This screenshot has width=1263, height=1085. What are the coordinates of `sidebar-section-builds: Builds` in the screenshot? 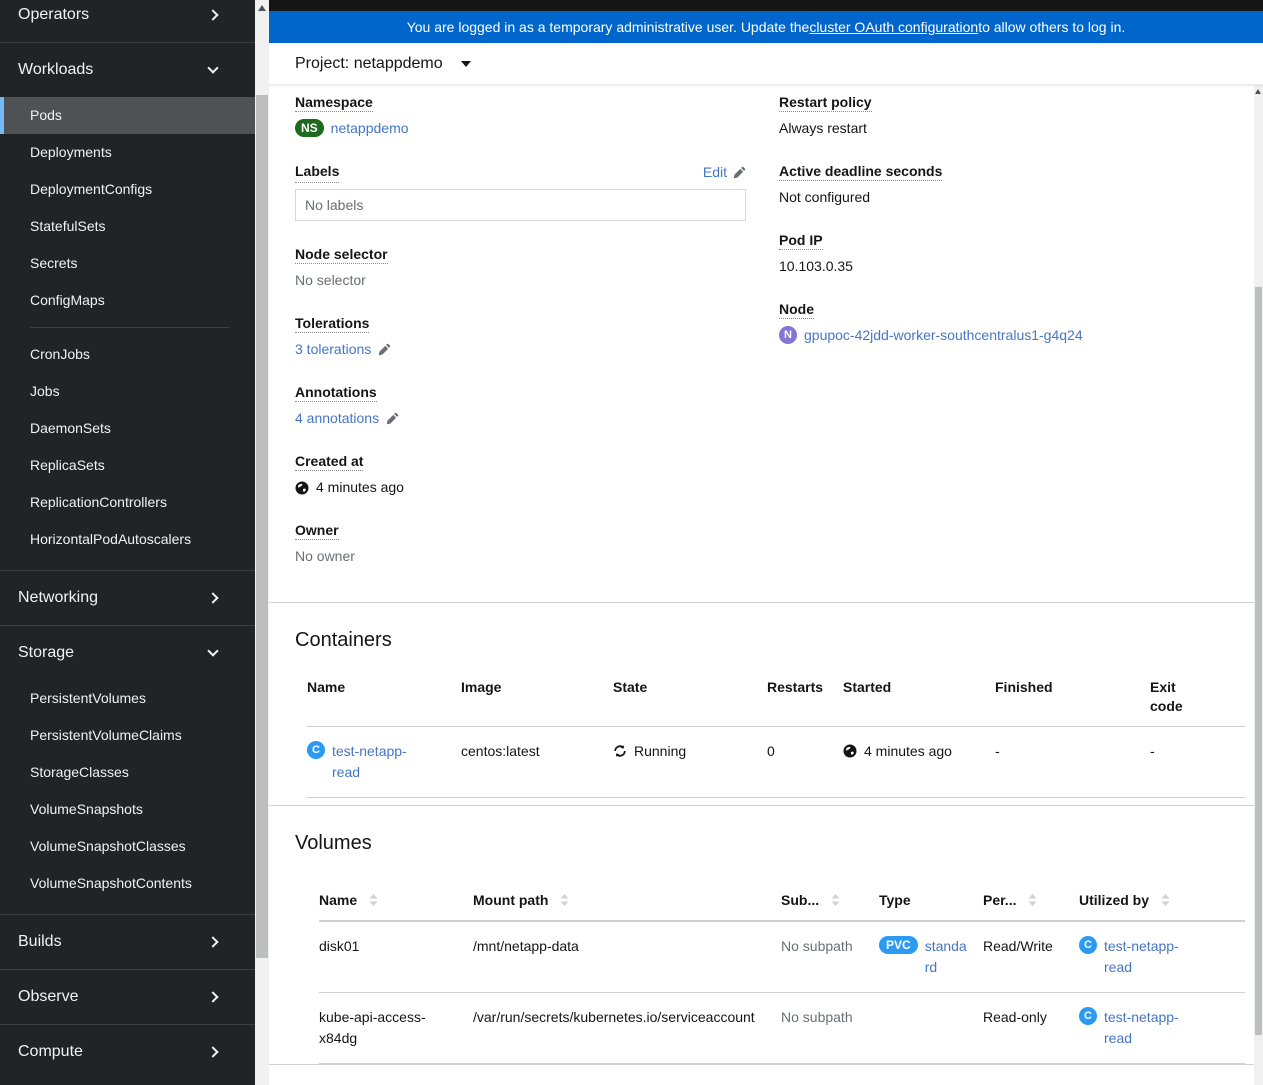 It's located at (127, 941).